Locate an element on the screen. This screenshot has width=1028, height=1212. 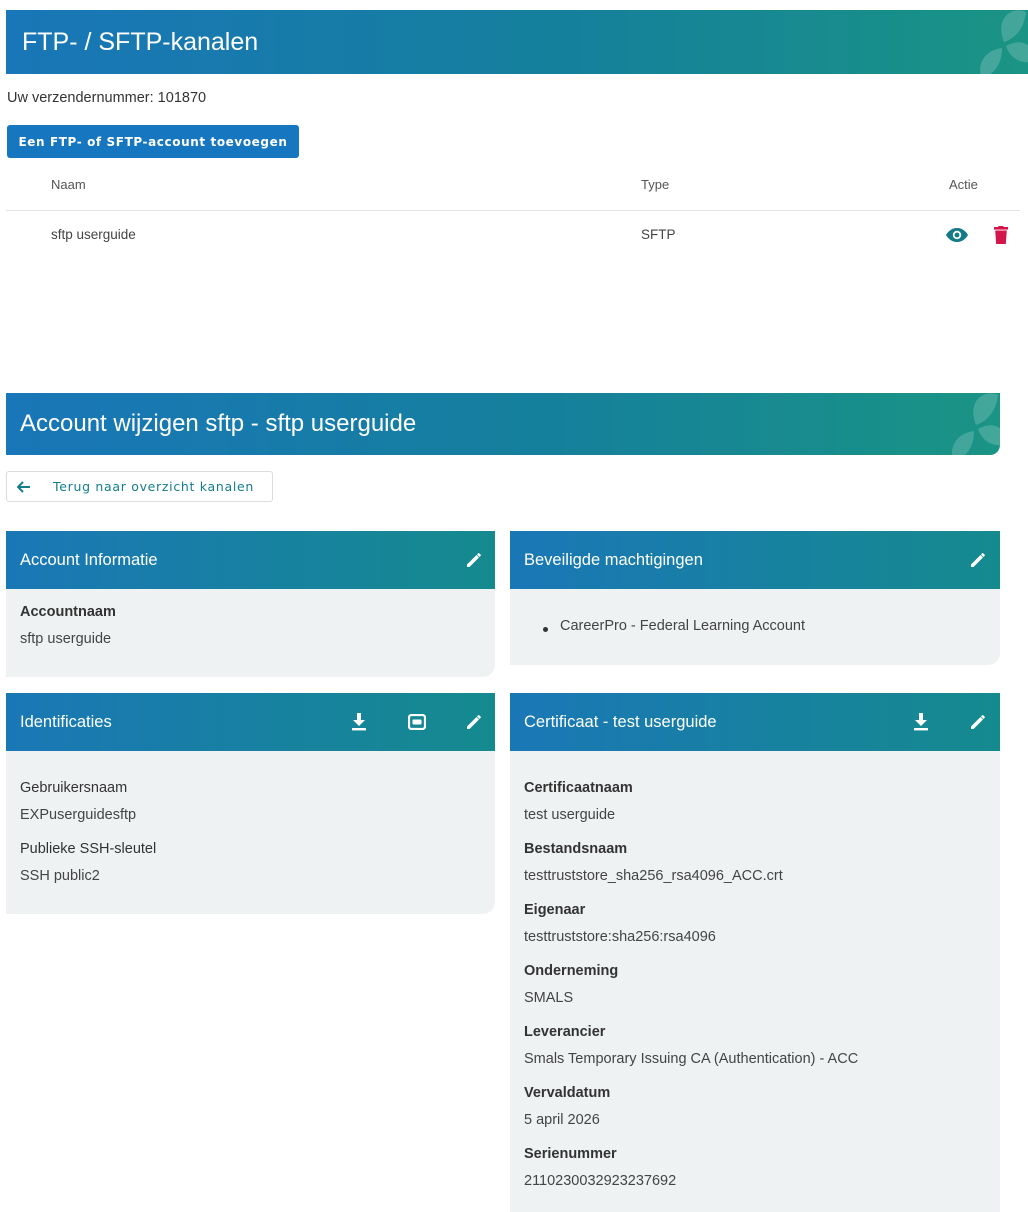
page-title: FTP- / SFTP-kanalen is located at coordinates (140, 41).